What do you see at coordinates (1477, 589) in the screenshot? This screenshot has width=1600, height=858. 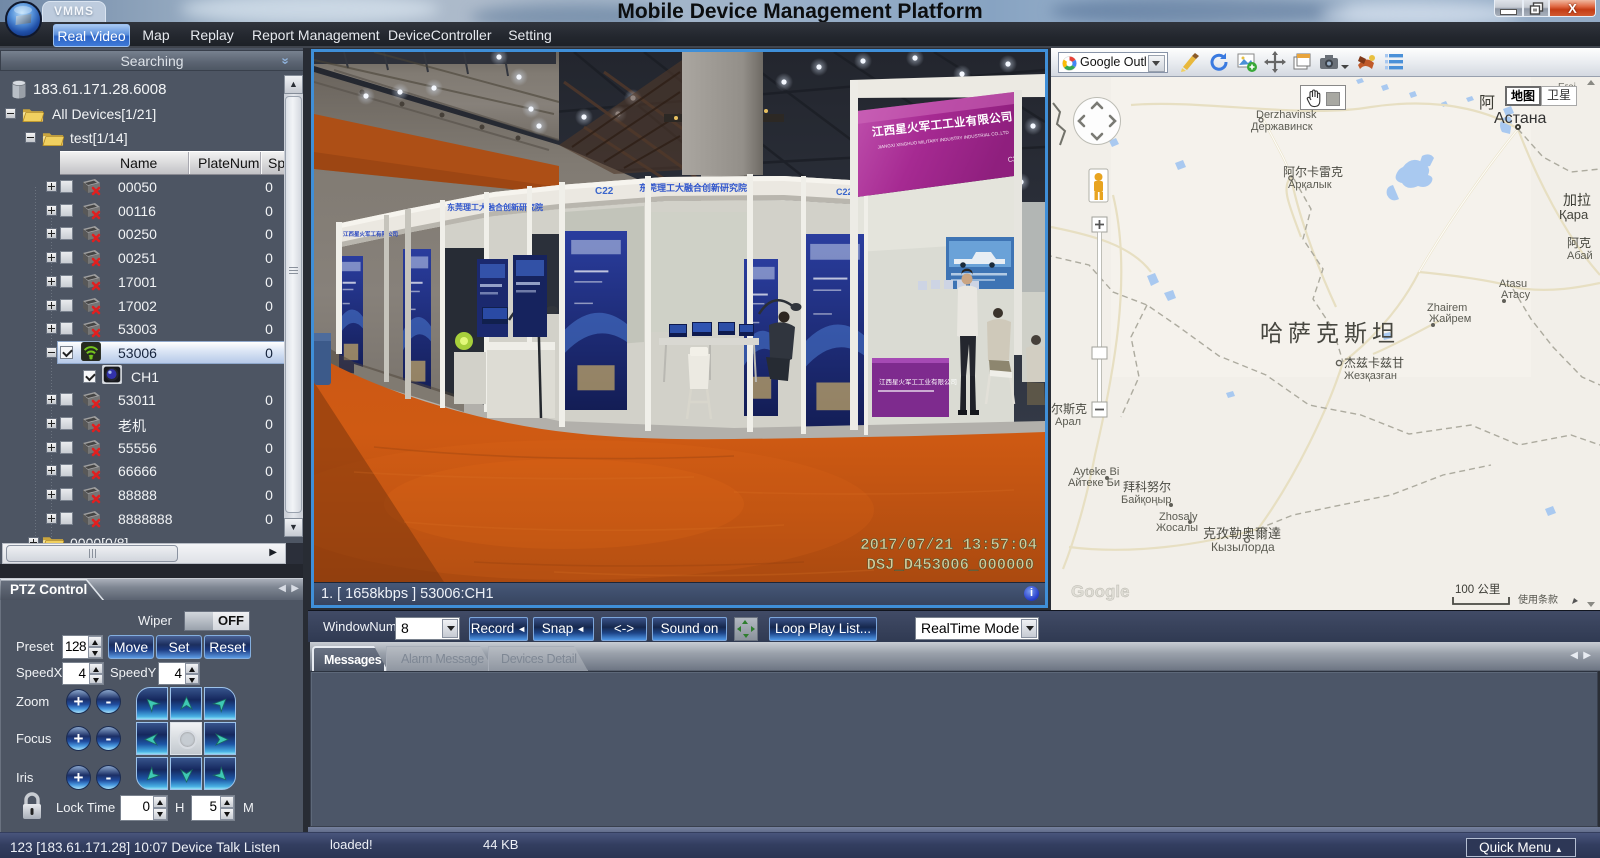 I see `svg-text: 100 公里` at bounding box center [1477, 589].